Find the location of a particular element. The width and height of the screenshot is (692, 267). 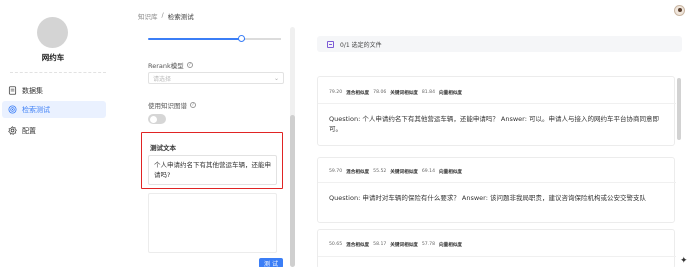

test-text-title: 测试文本 is located at coordinates (163, 148).